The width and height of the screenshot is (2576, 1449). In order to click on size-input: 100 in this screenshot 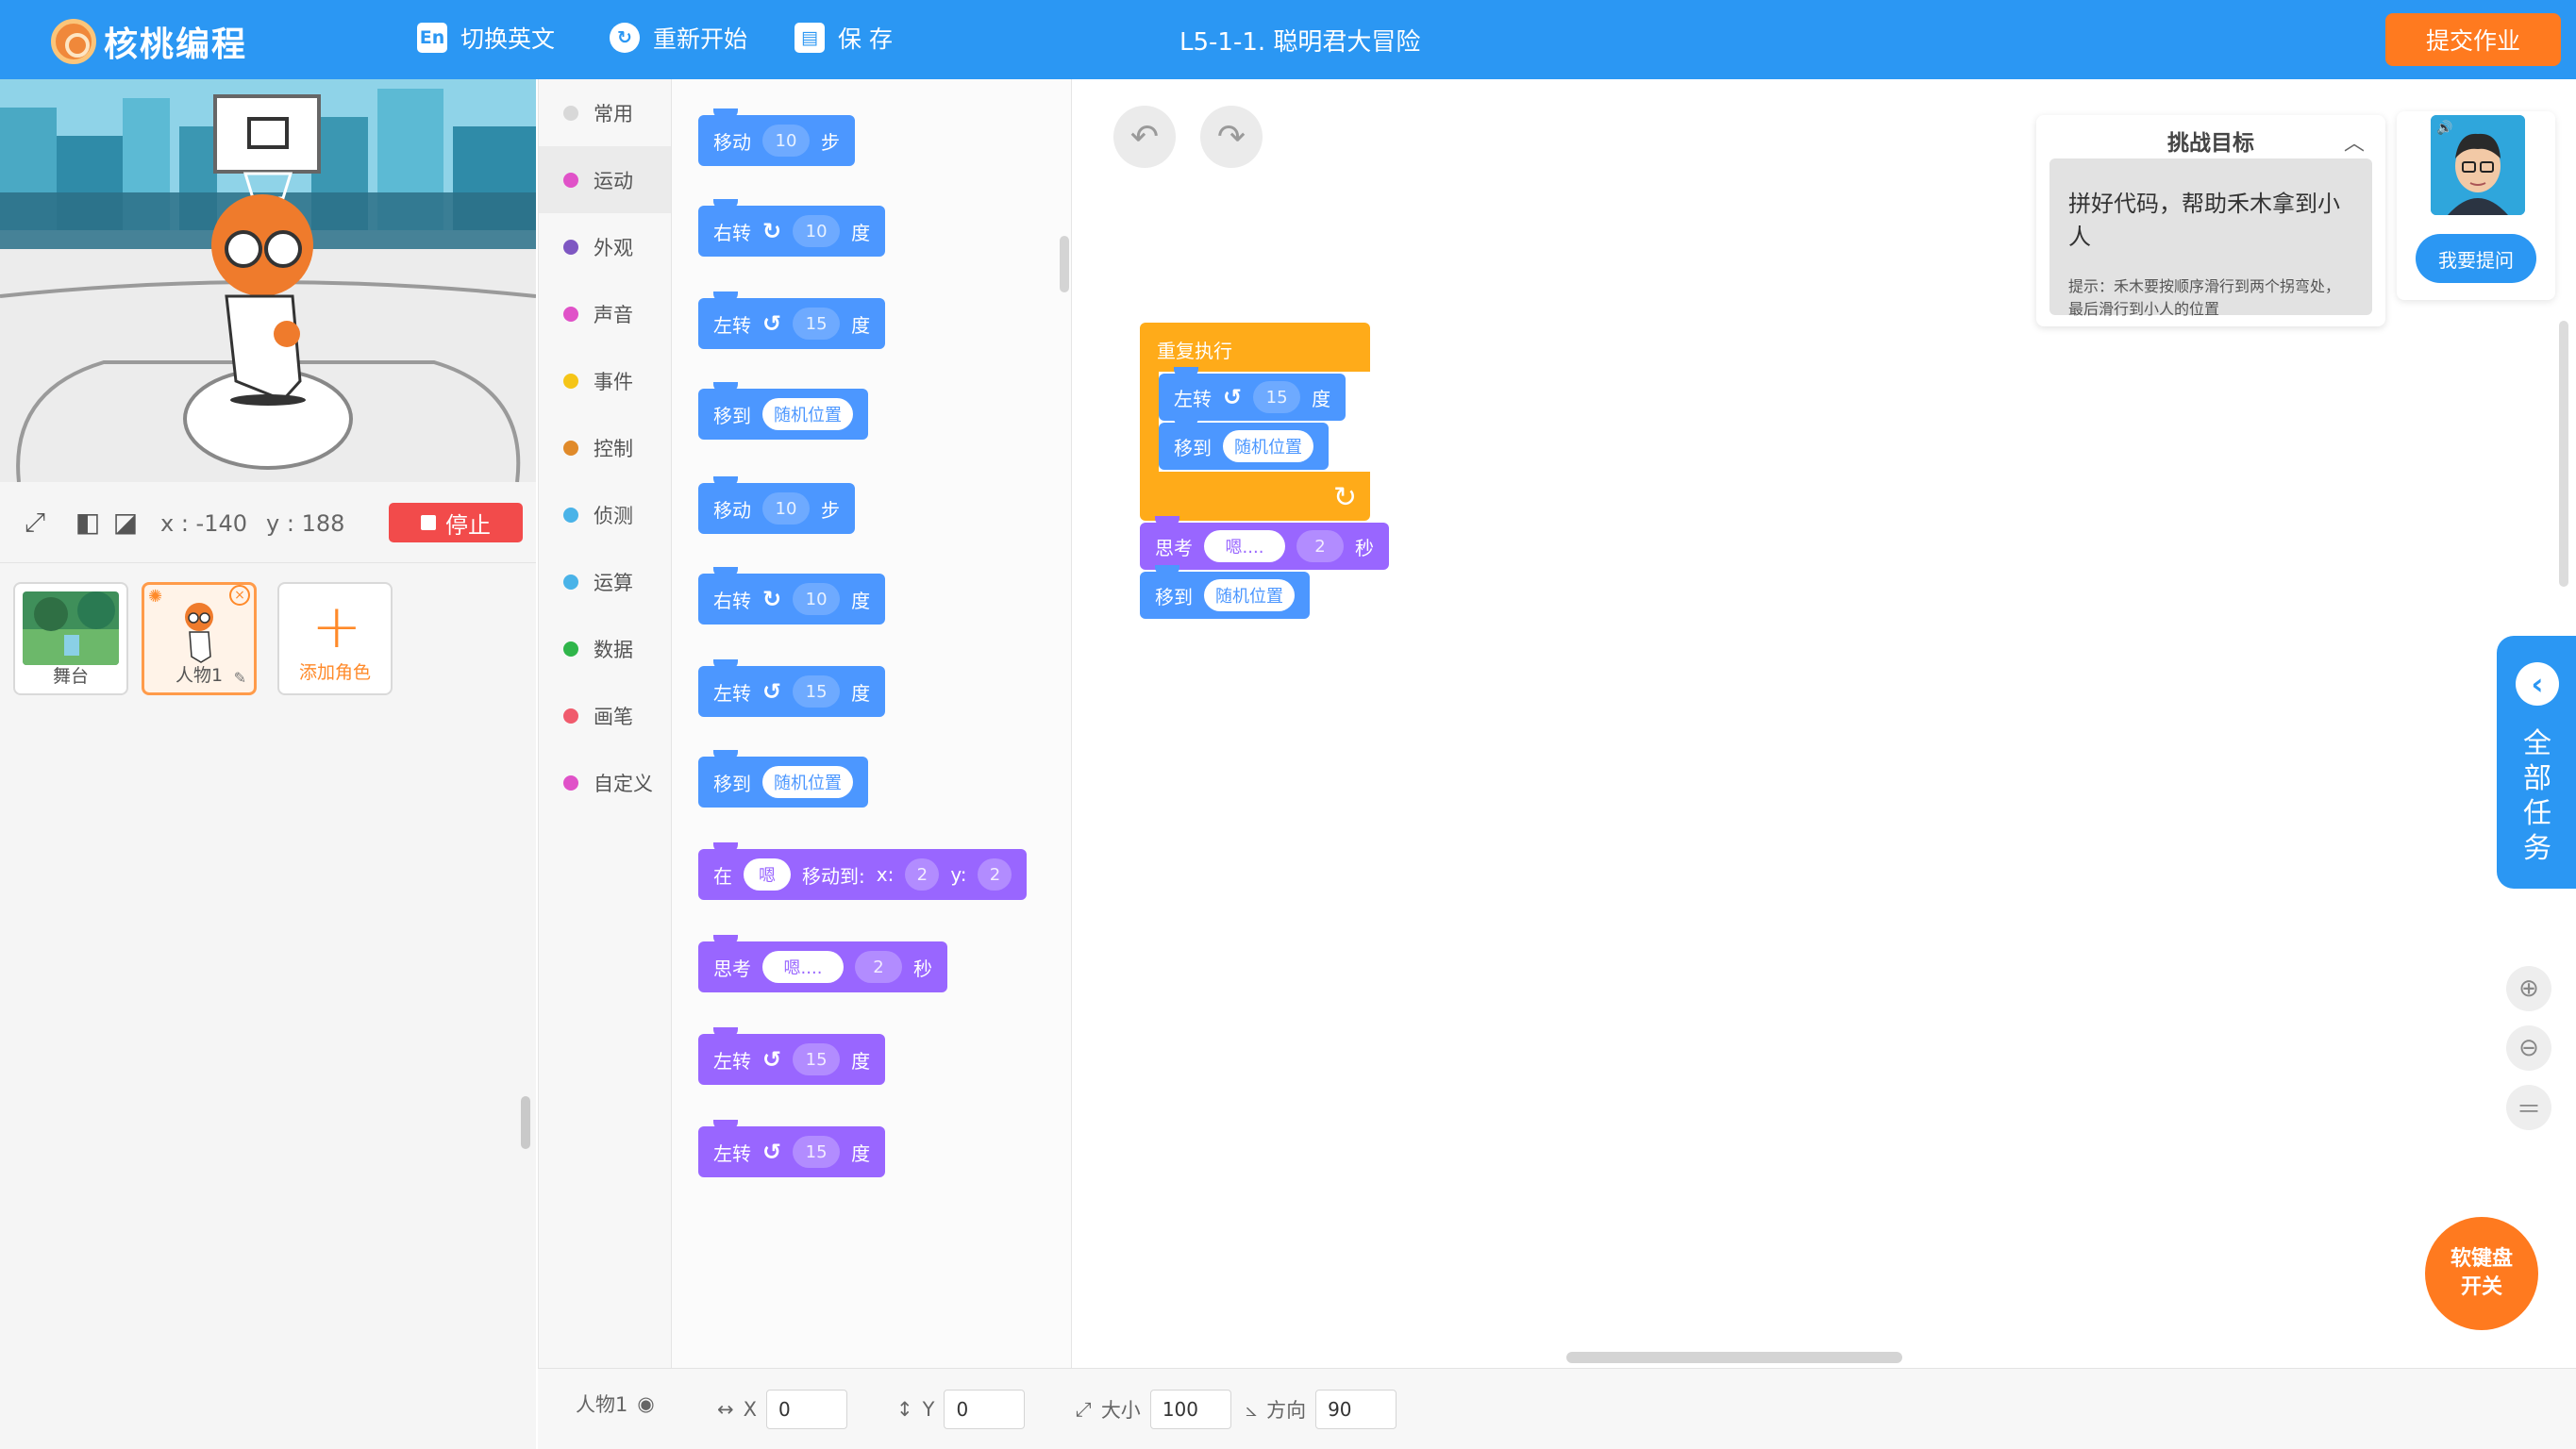, I will do `click(1190, 1410)`.